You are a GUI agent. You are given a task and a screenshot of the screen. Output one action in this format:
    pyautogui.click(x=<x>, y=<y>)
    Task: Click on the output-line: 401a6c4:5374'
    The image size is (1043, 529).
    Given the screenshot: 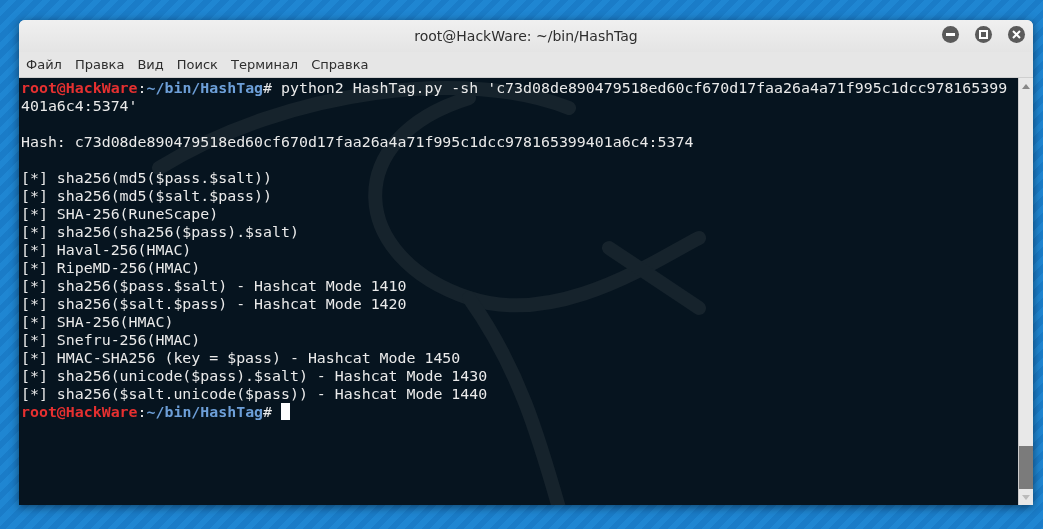 What is the action you would take?
    pyautogui.click(x=79, y=106)
    